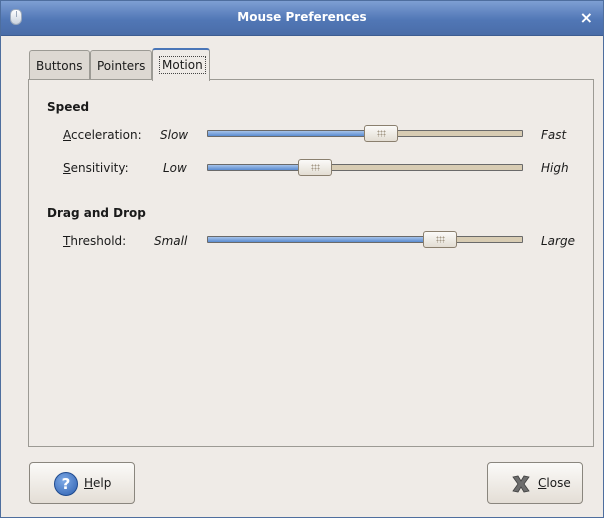 Image resolution: width=604 pixels, height=518 pixels. I want to click on tab-pointers: Pointers, so click(121, 65).